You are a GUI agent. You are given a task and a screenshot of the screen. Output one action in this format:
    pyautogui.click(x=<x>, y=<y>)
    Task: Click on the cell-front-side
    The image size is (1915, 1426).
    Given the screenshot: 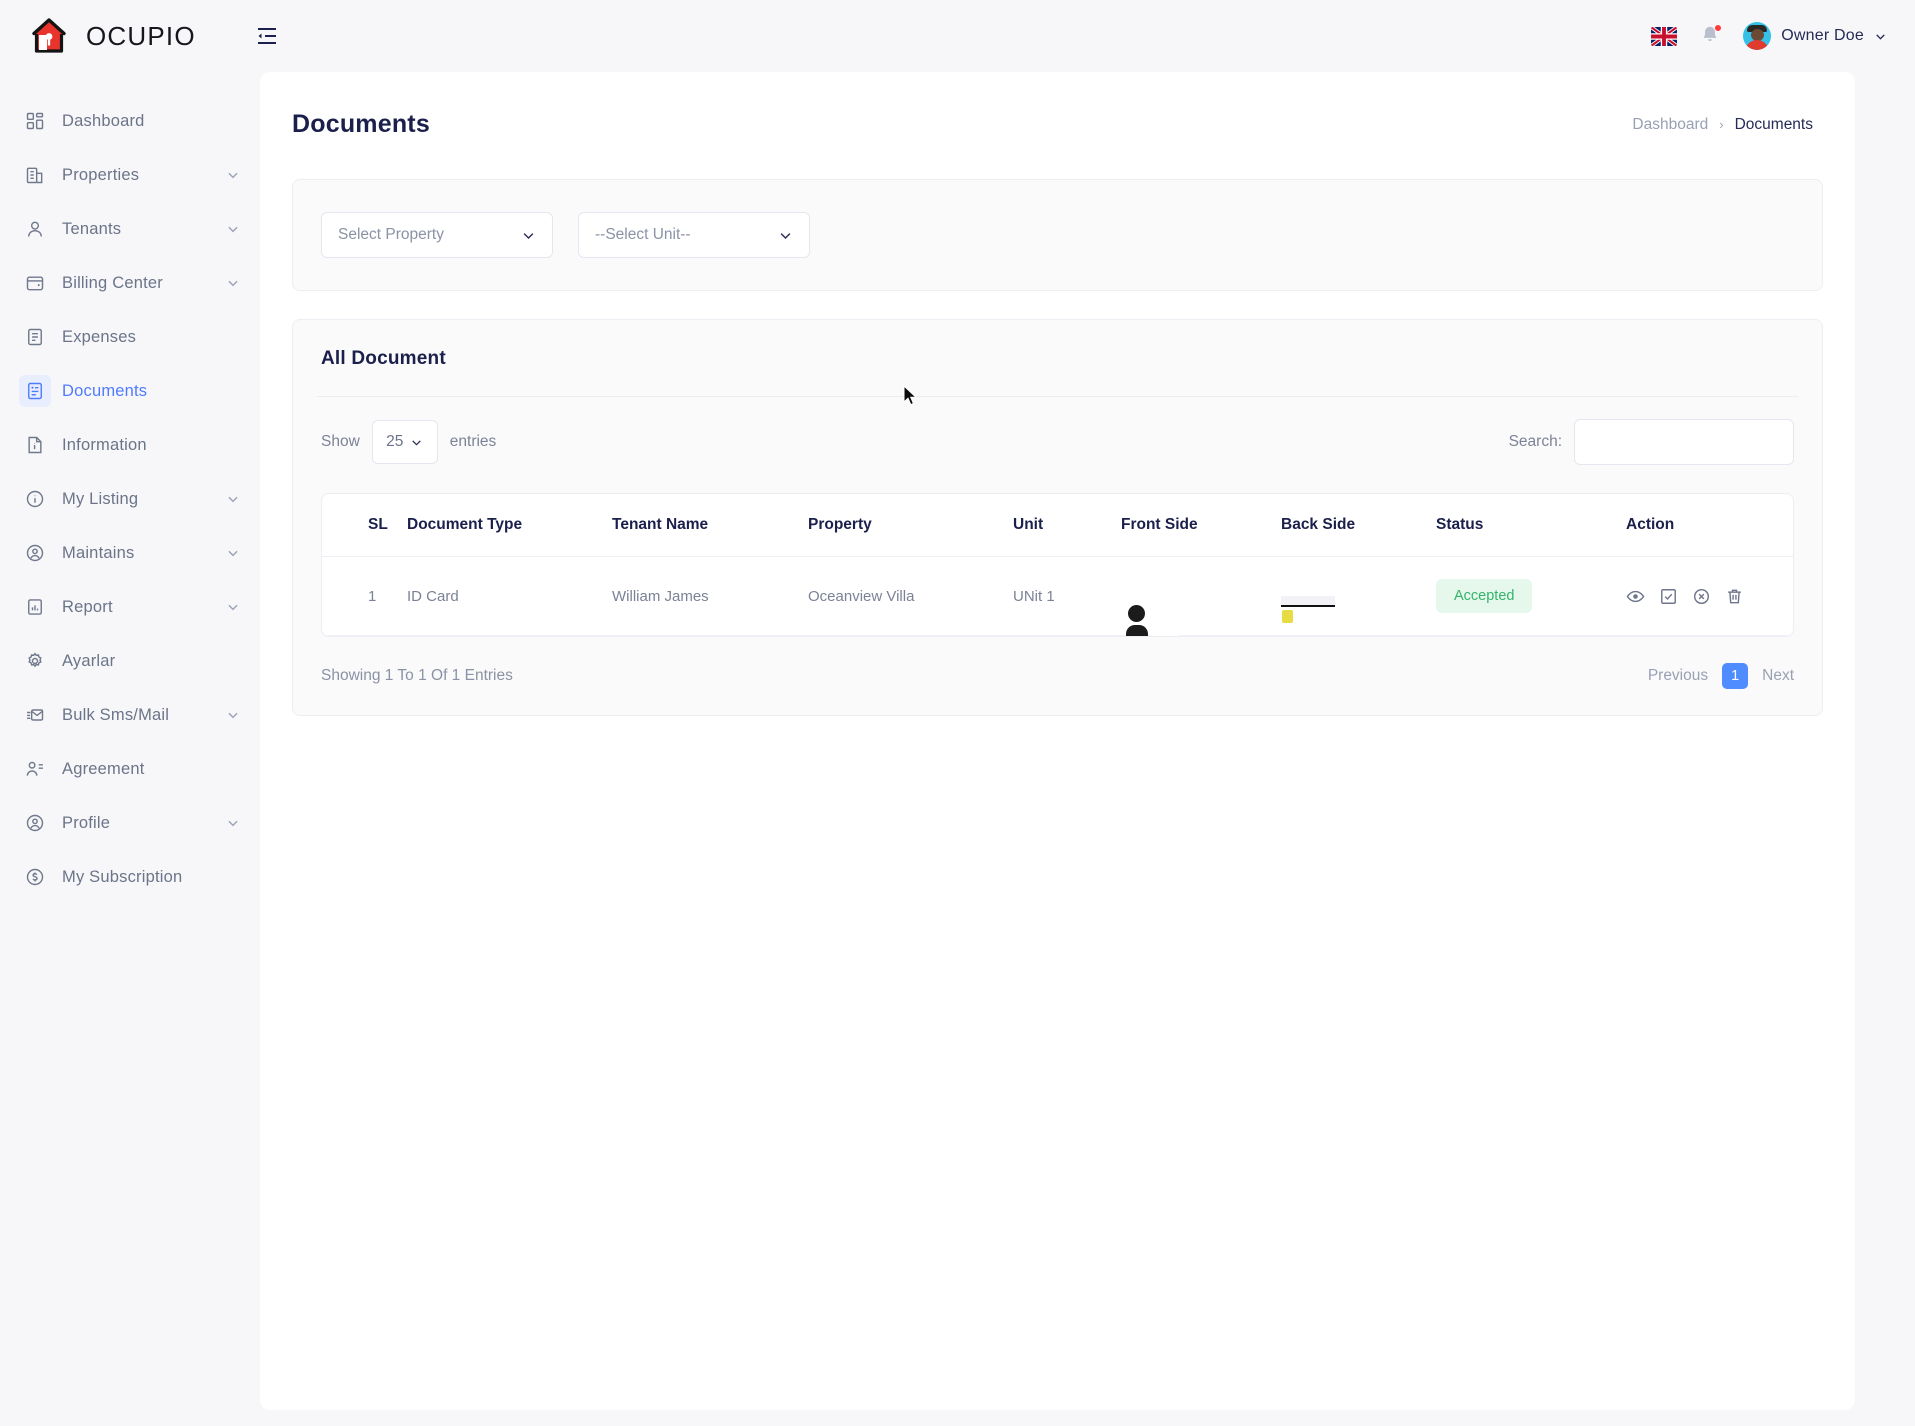 What is the action you would take?
    pyautogui.click(x=1201, y=596)
    